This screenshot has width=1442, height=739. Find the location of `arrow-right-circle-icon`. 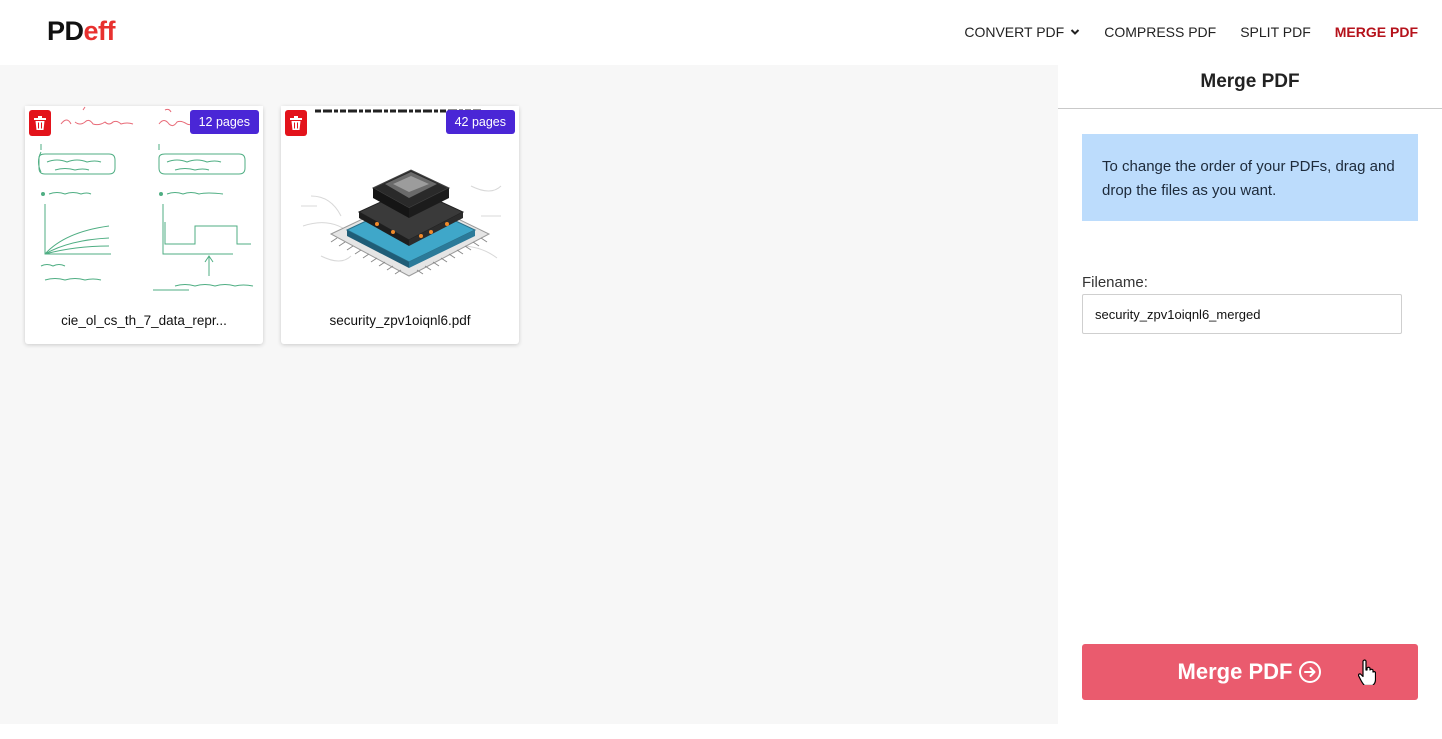

arrow-right-circle-icon is located at coordinates (1310, 672).